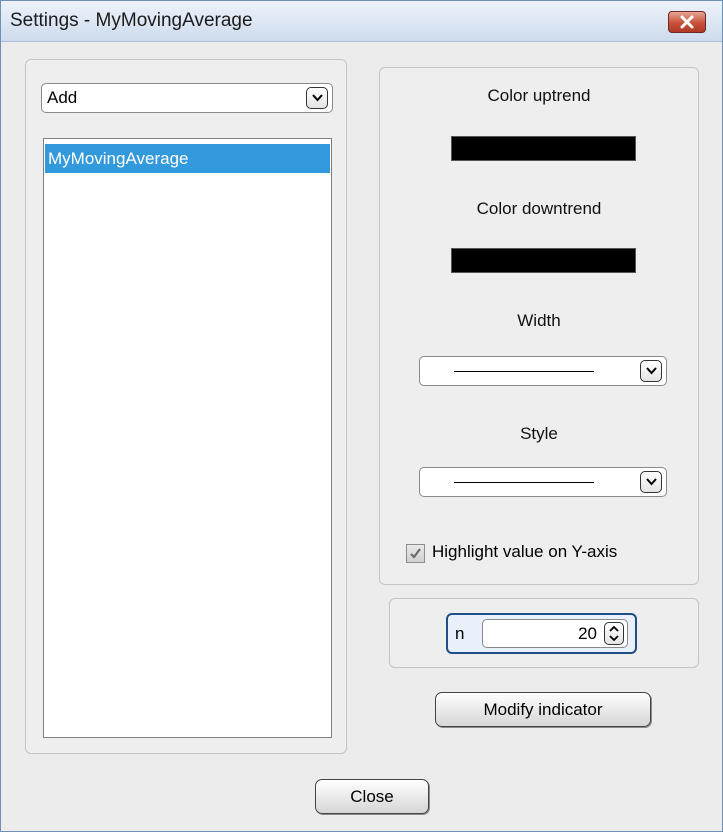 Image resolution: width=723 pixels, height=832 pixels. What do you see at coordinates (539, 433) in the screenshot?
I see `style-label: Style` at bounding box center [539, 433].